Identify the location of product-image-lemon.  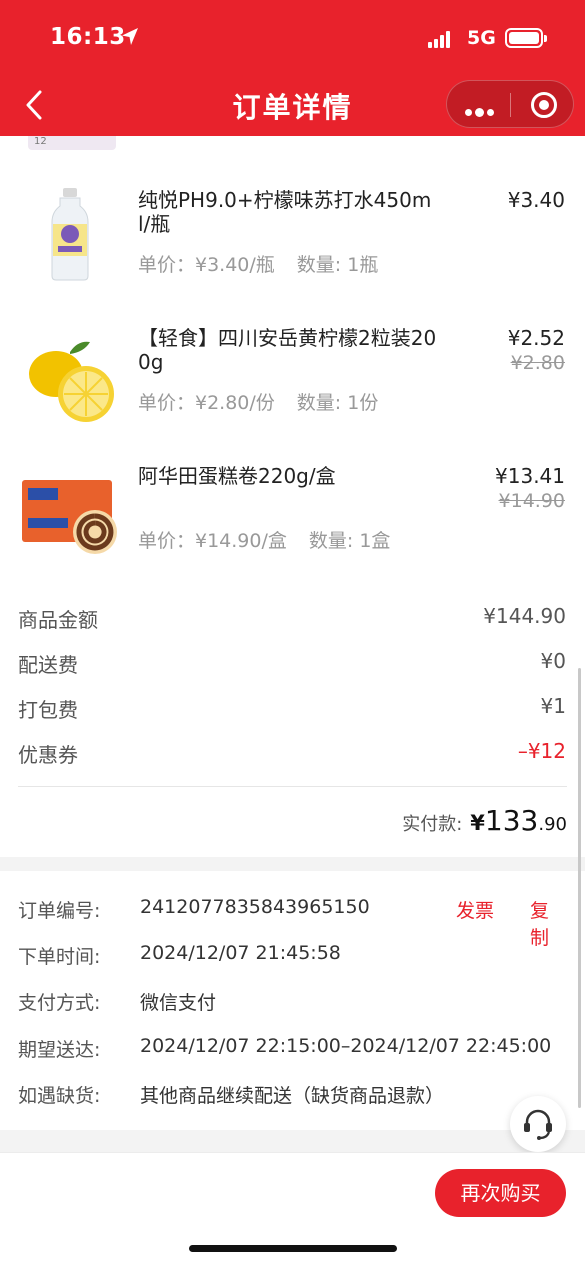
(71, 381).